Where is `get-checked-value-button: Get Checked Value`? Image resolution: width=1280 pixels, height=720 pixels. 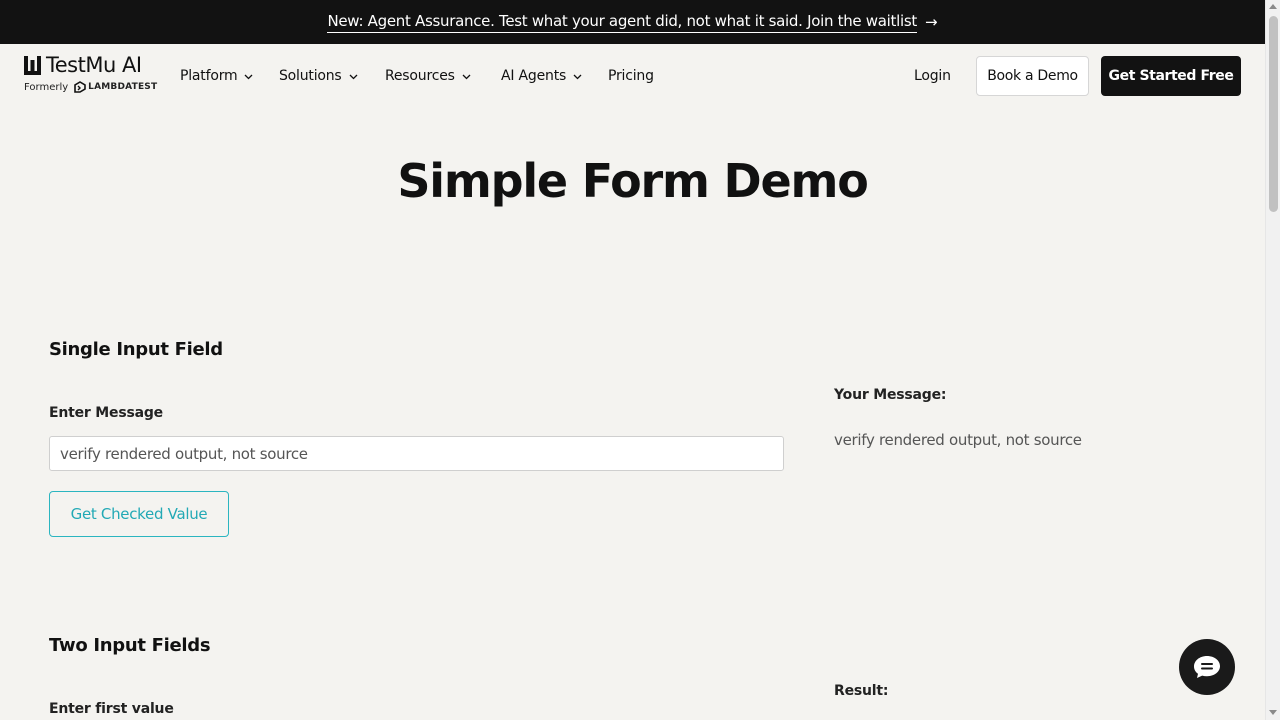 get-checked-value-button: Get Checked Value is located at coordinates (139, 514).